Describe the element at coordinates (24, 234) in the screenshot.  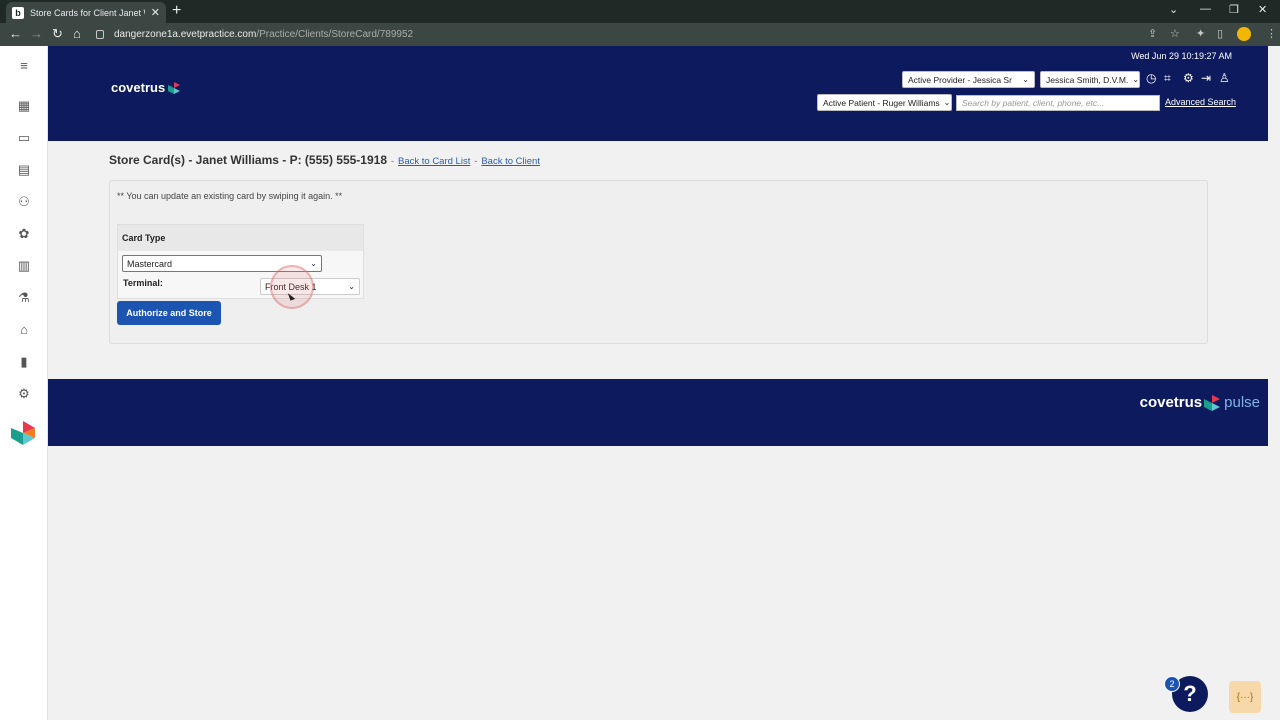
I see `paw-icon: ✿` at that location.